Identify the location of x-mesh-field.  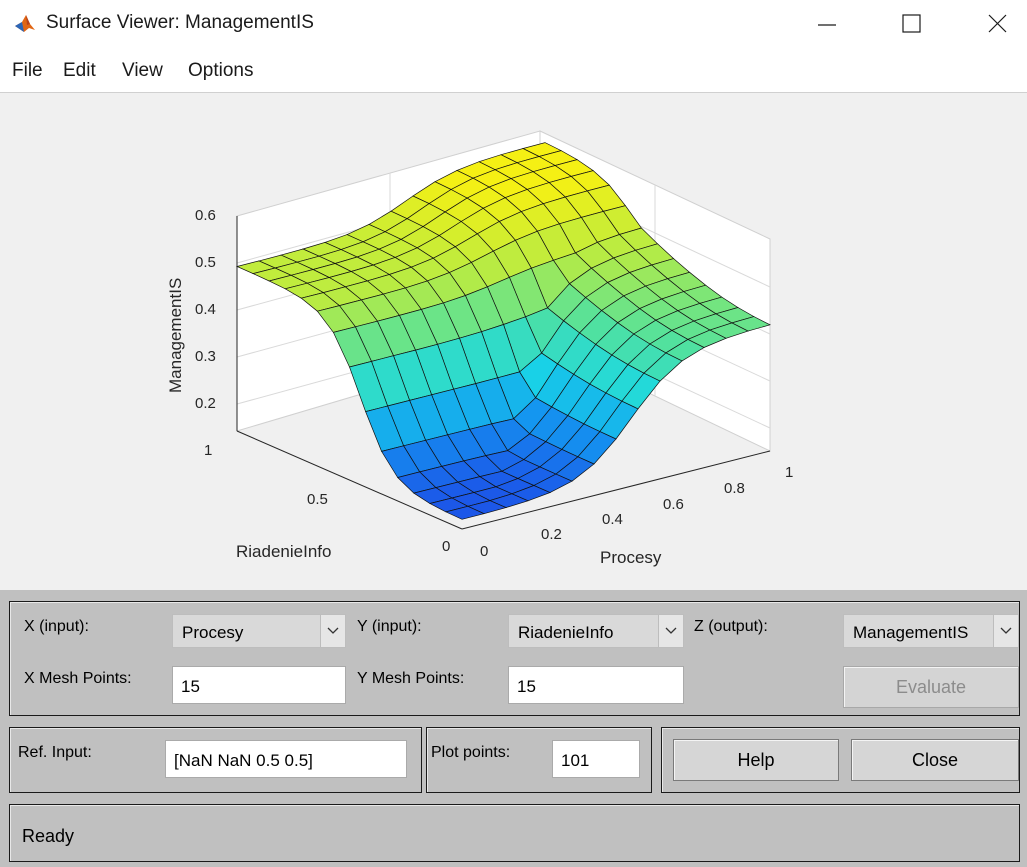
(259, 685).